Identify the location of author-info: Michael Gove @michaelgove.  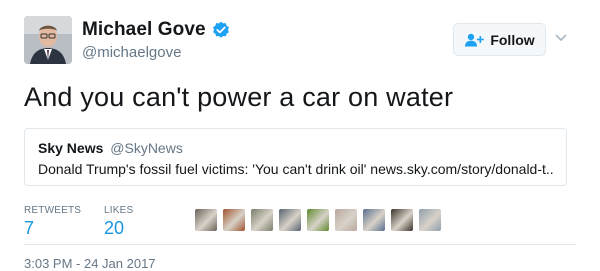
(156, 40).